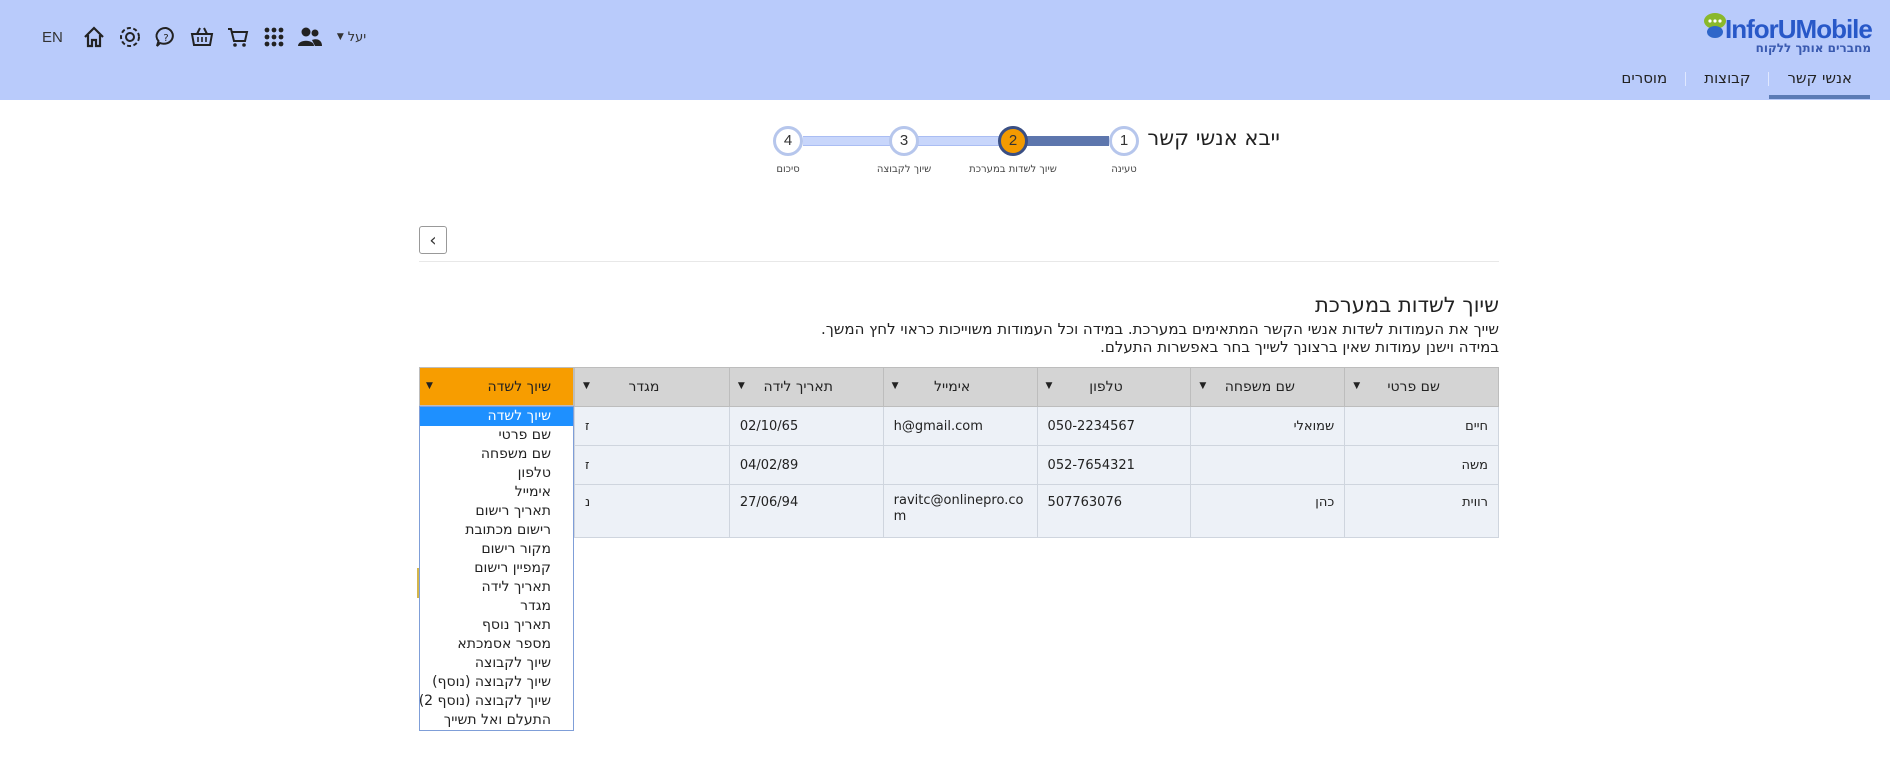 The height and width of the screenshot is (777, 1890). I want to click on option-email: אימייל, so click(496, 492).